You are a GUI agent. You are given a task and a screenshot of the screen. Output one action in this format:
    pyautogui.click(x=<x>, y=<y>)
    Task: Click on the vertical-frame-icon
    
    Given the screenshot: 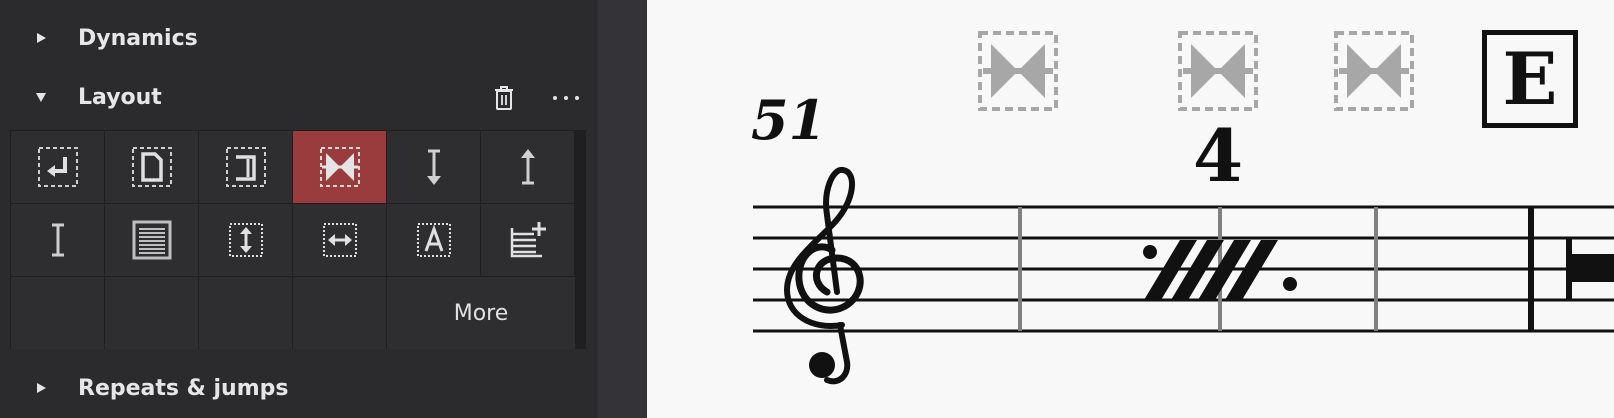 What is the action you would take?
    pyautogui.click(x=245, y=240)
    